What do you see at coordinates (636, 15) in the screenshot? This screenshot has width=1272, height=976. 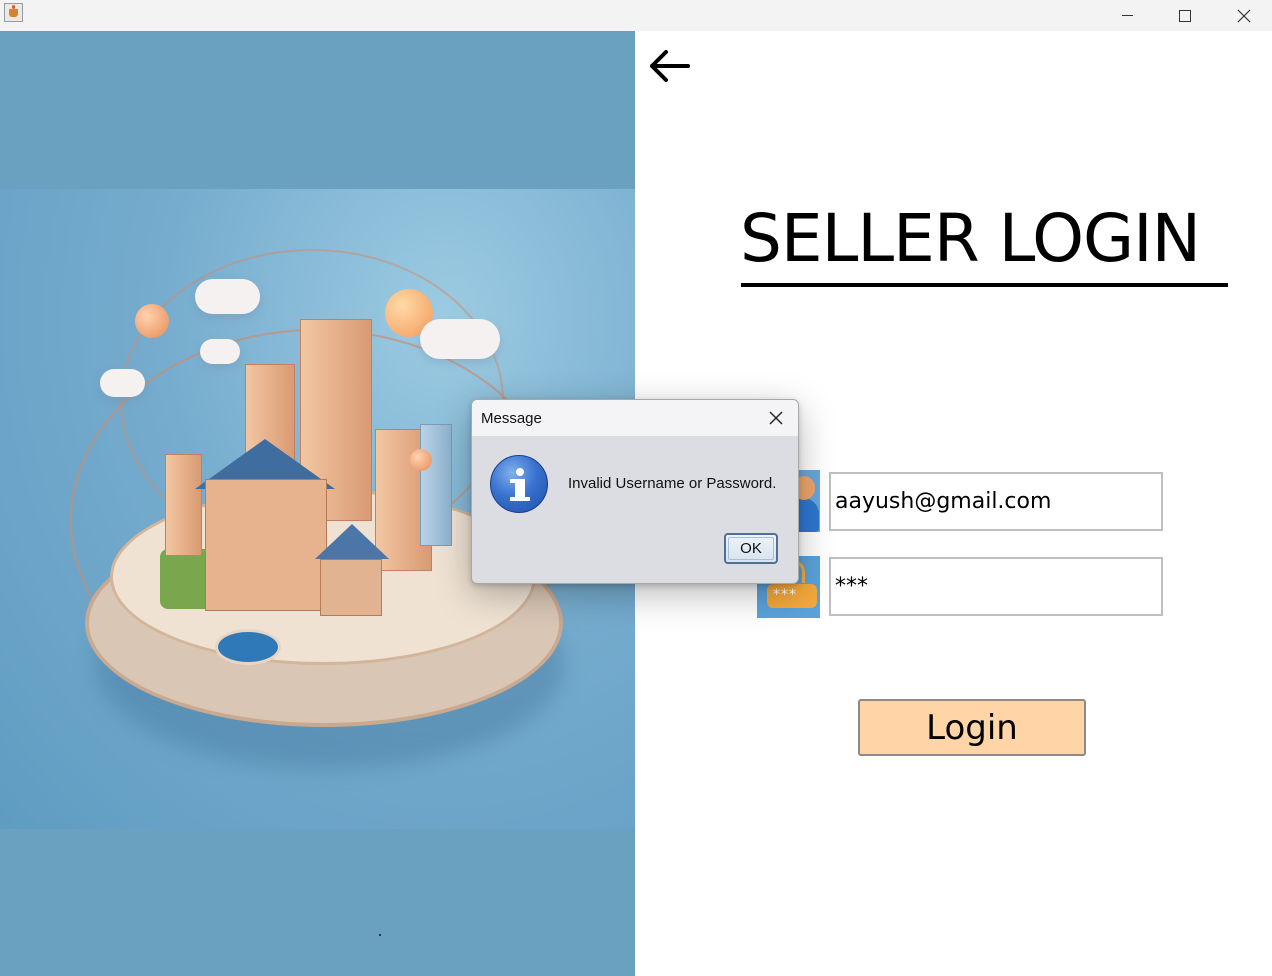 I see `window-titlebar` at bounding box center [636, 15].